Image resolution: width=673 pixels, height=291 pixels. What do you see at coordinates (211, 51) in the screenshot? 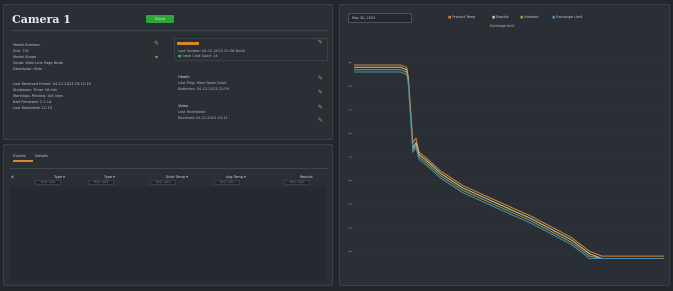
I see `last-update-line: Last Update: 04-12-2023 22:58 Node` at bounding box center [211, 51].